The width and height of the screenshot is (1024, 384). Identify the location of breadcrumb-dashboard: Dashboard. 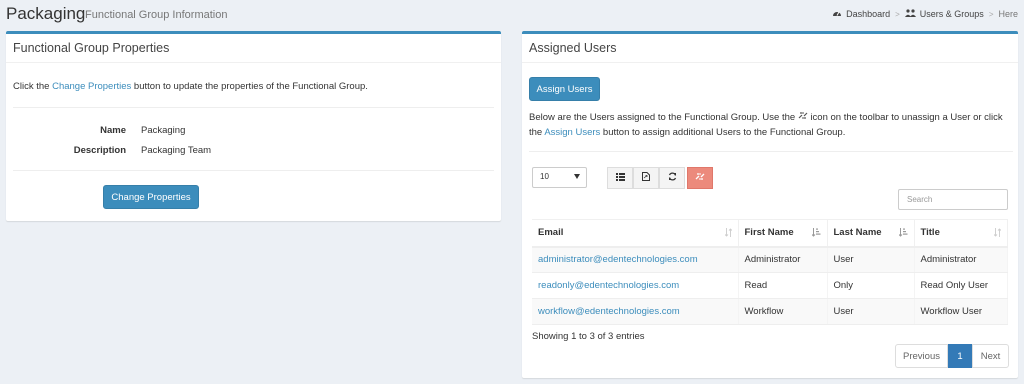
(861, 14).